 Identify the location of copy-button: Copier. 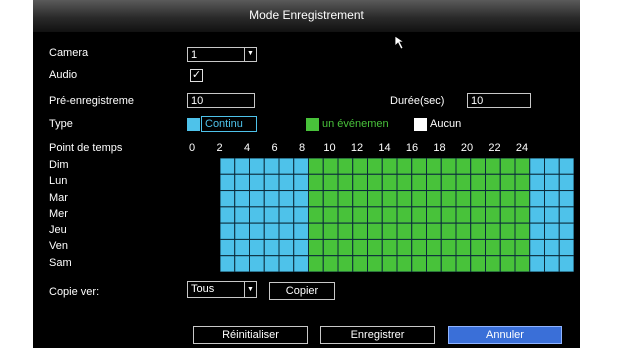
(302, 291).